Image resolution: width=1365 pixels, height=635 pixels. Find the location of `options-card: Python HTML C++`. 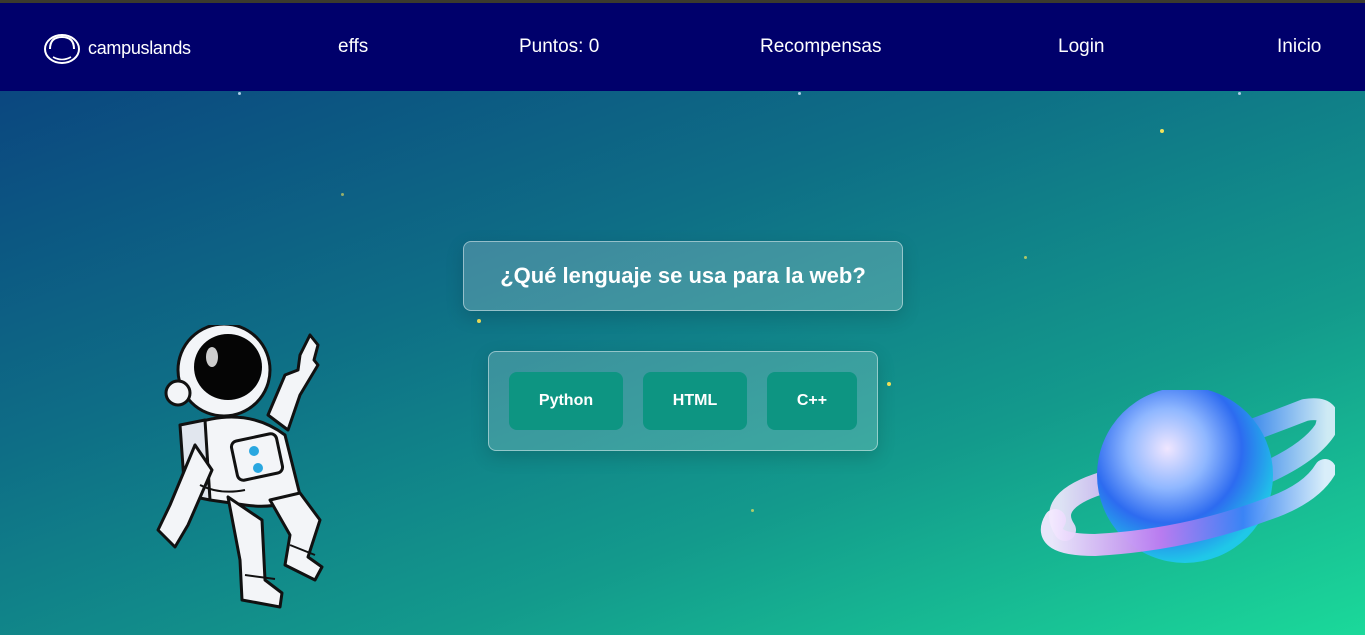

options-card: Python HTML C++ is located at coordinates (683, 401).